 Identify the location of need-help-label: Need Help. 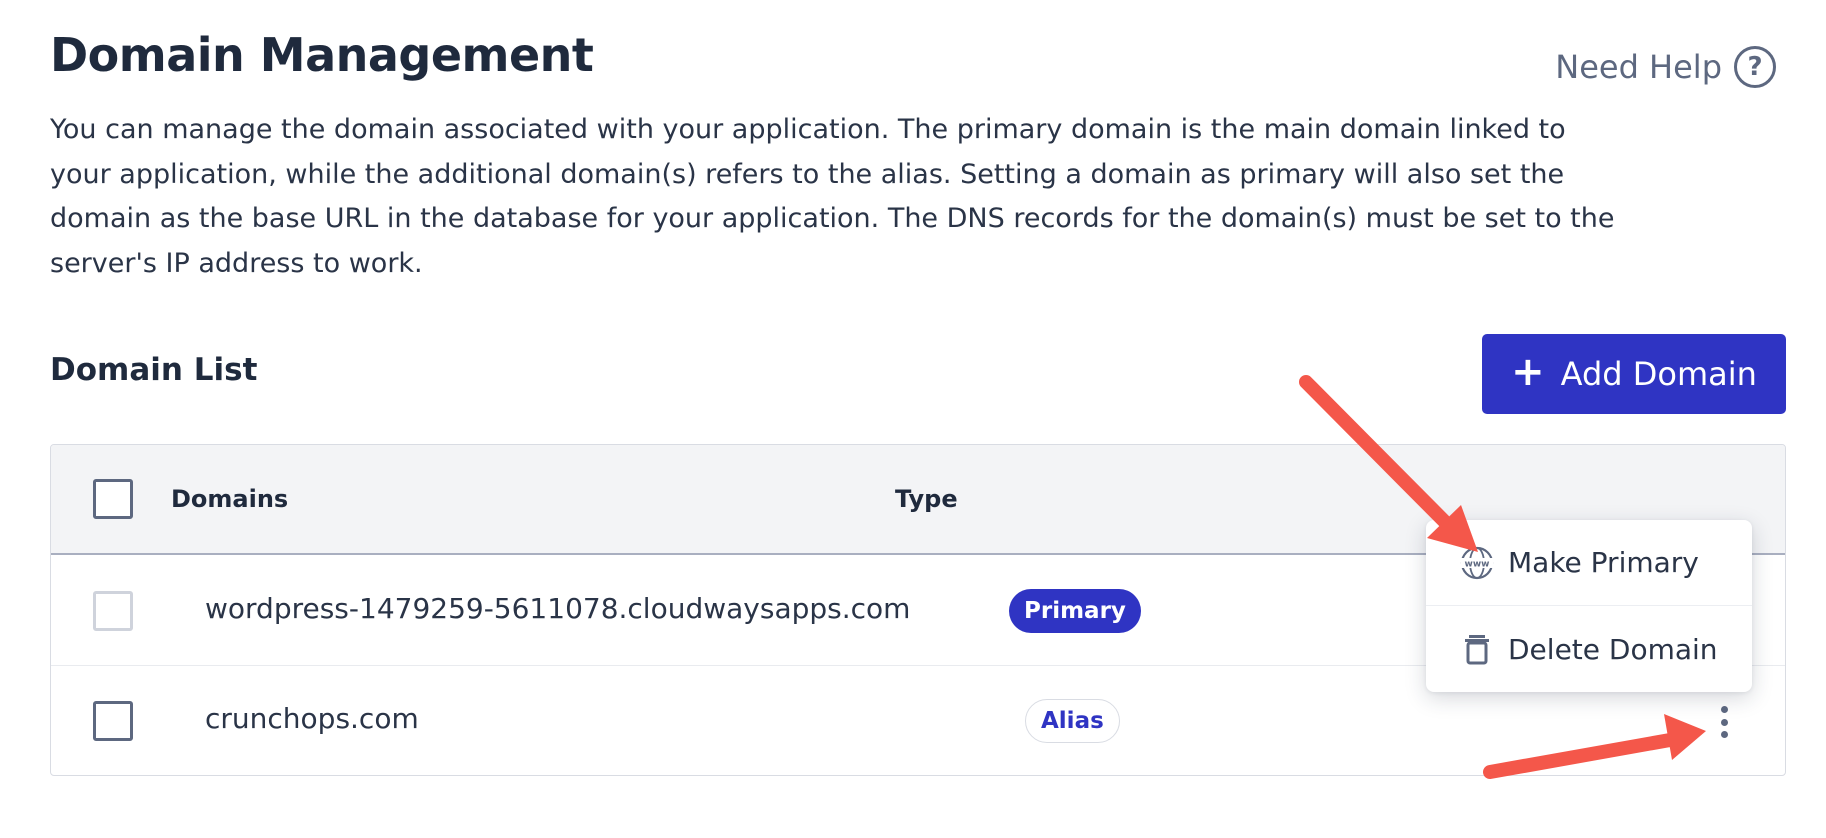
(1638, 67).